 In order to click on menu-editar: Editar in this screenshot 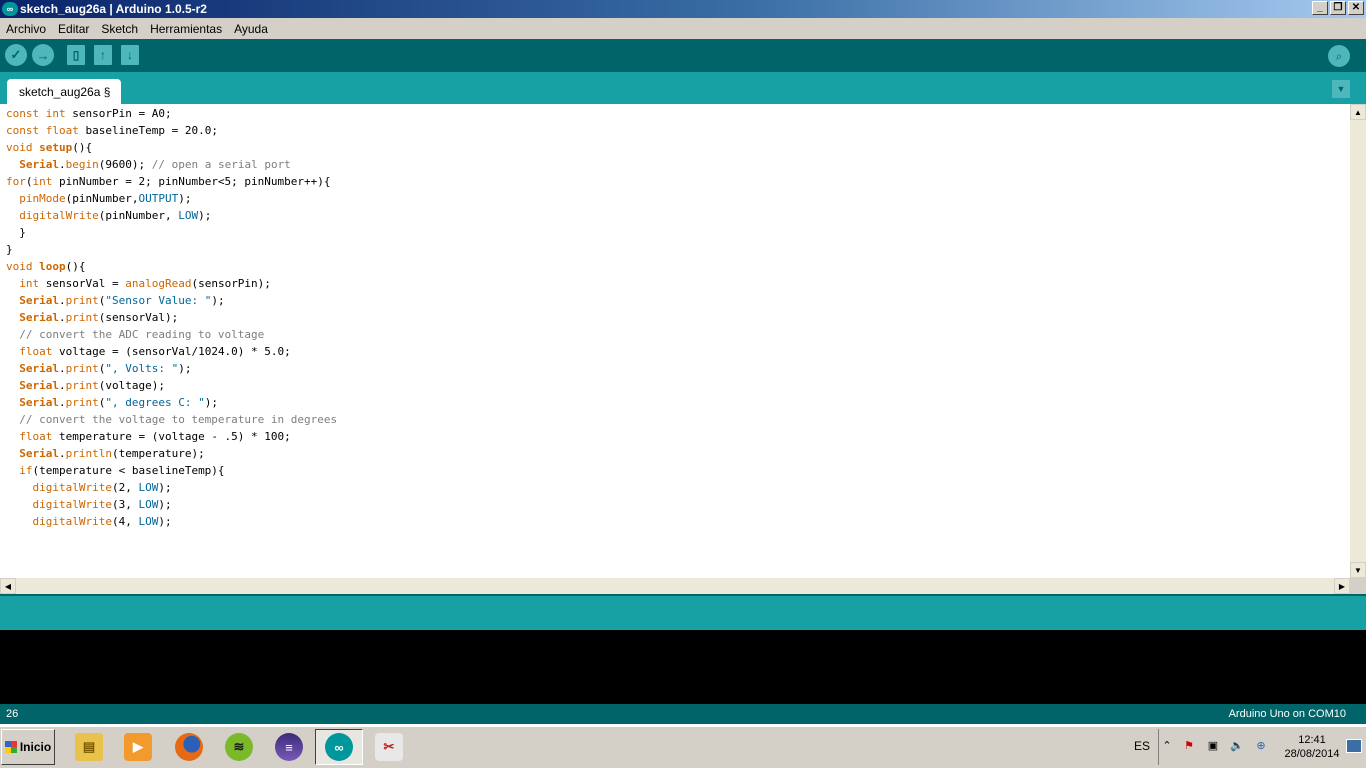, I will do `click(73, 29)`.